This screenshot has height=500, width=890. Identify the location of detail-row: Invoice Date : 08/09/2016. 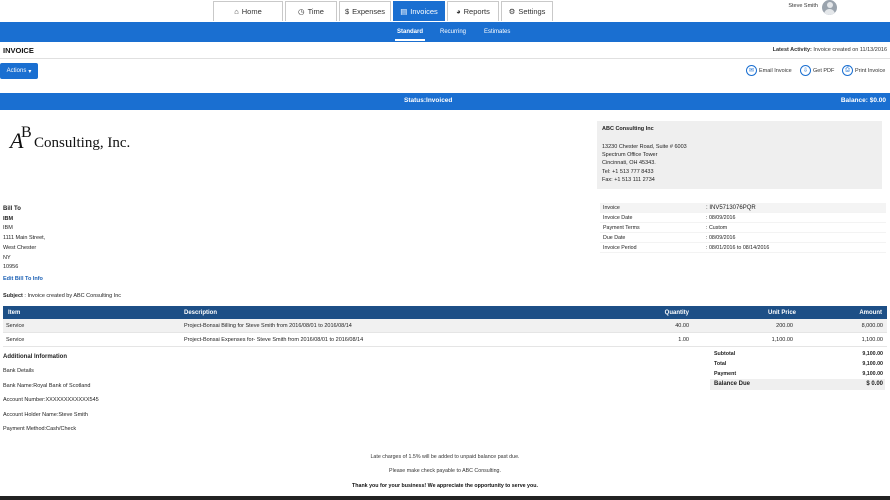
(743, 218).